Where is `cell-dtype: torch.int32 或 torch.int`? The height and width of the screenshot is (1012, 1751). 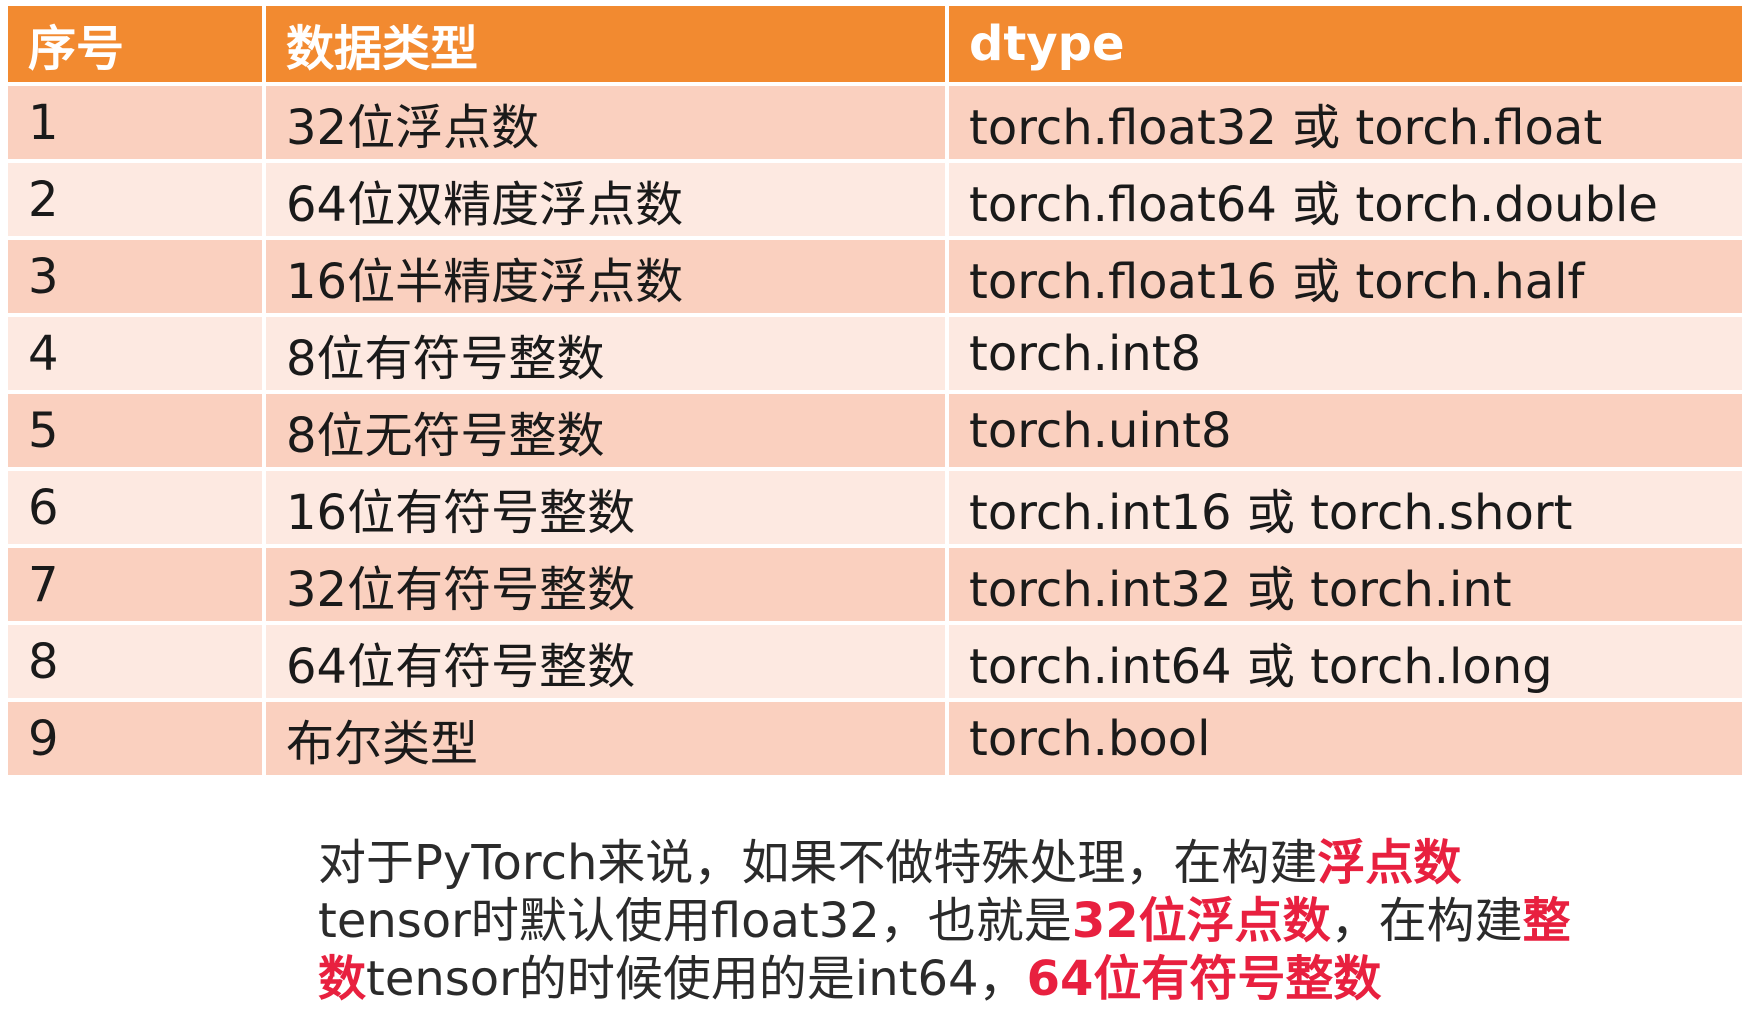
cell-dtype: torch.int32 或 torch.int is located at coordinates (1345, 586).